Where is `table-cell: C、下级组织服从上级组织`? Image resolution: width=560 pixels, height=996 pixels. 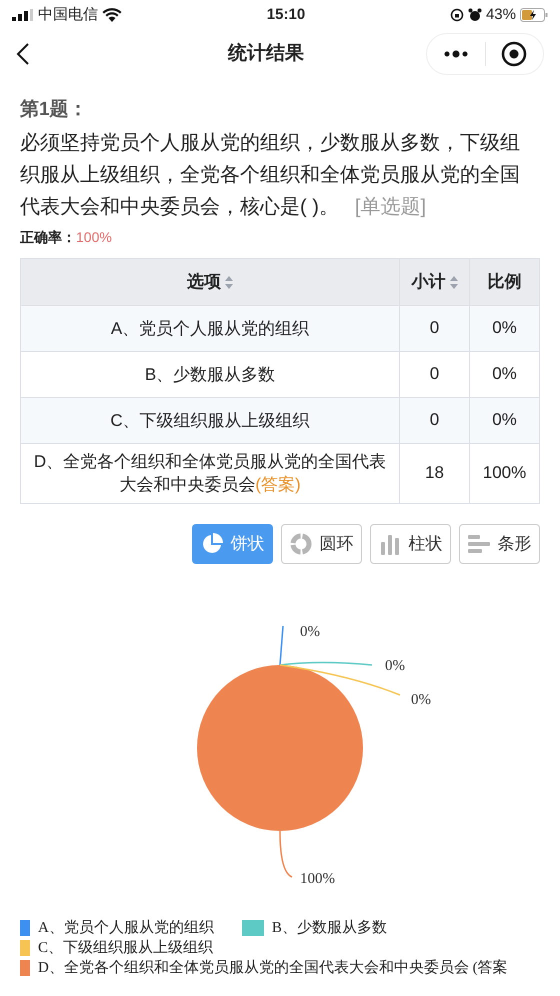
table-cell: C、下级组织服从上级组织 is located at coordinates (210, 420).